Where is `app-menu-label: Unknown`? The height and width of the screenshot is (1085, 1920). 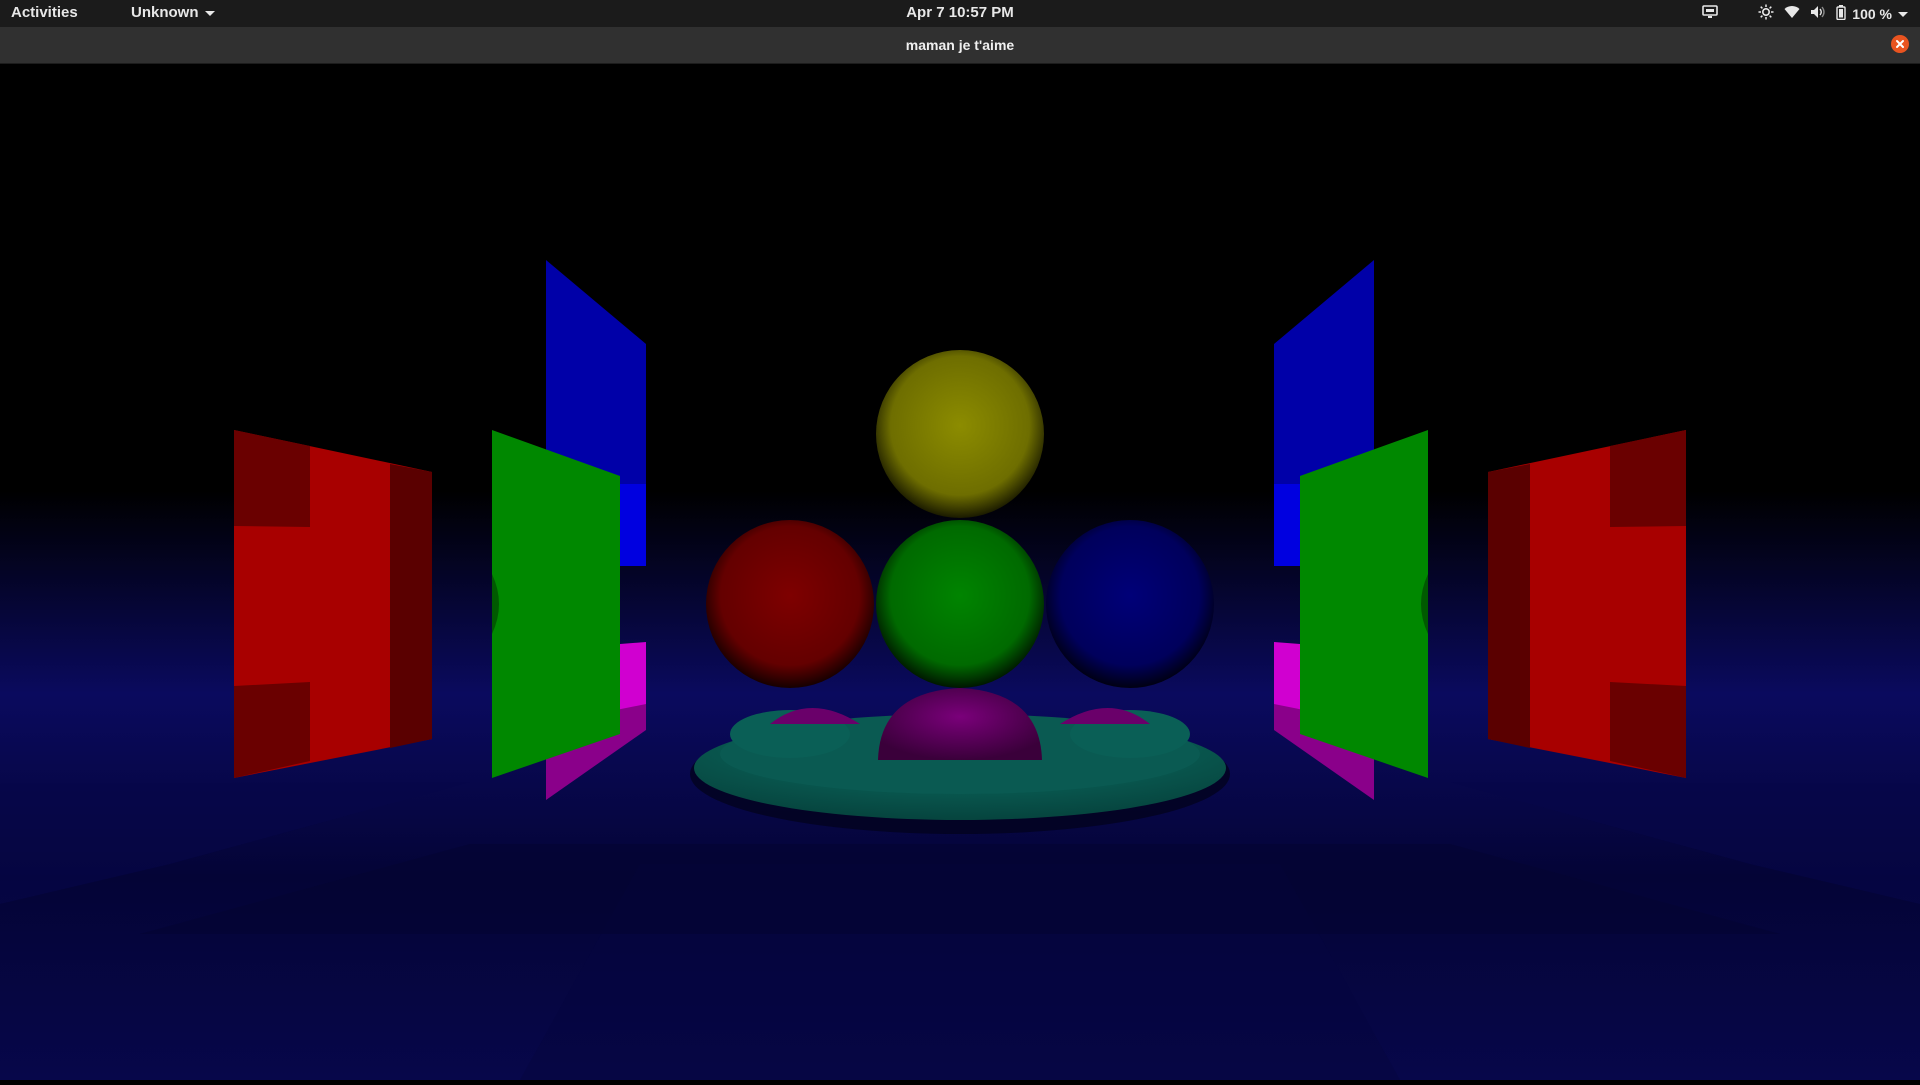
app-menu-label: Unknown is located at coordinates (165, 12).